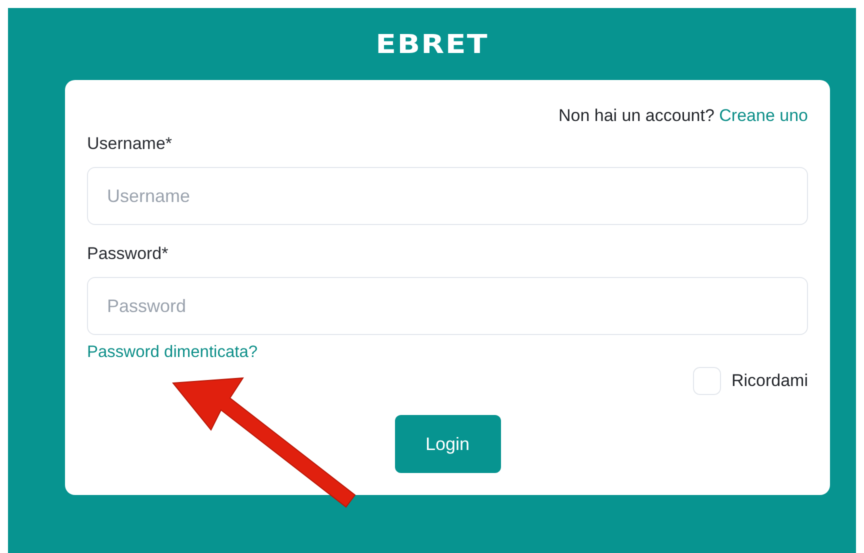  What do you see at coordinates (130, 144) in the screenshot?
I see `field-label: Username*` at bounding box center [130, 144].